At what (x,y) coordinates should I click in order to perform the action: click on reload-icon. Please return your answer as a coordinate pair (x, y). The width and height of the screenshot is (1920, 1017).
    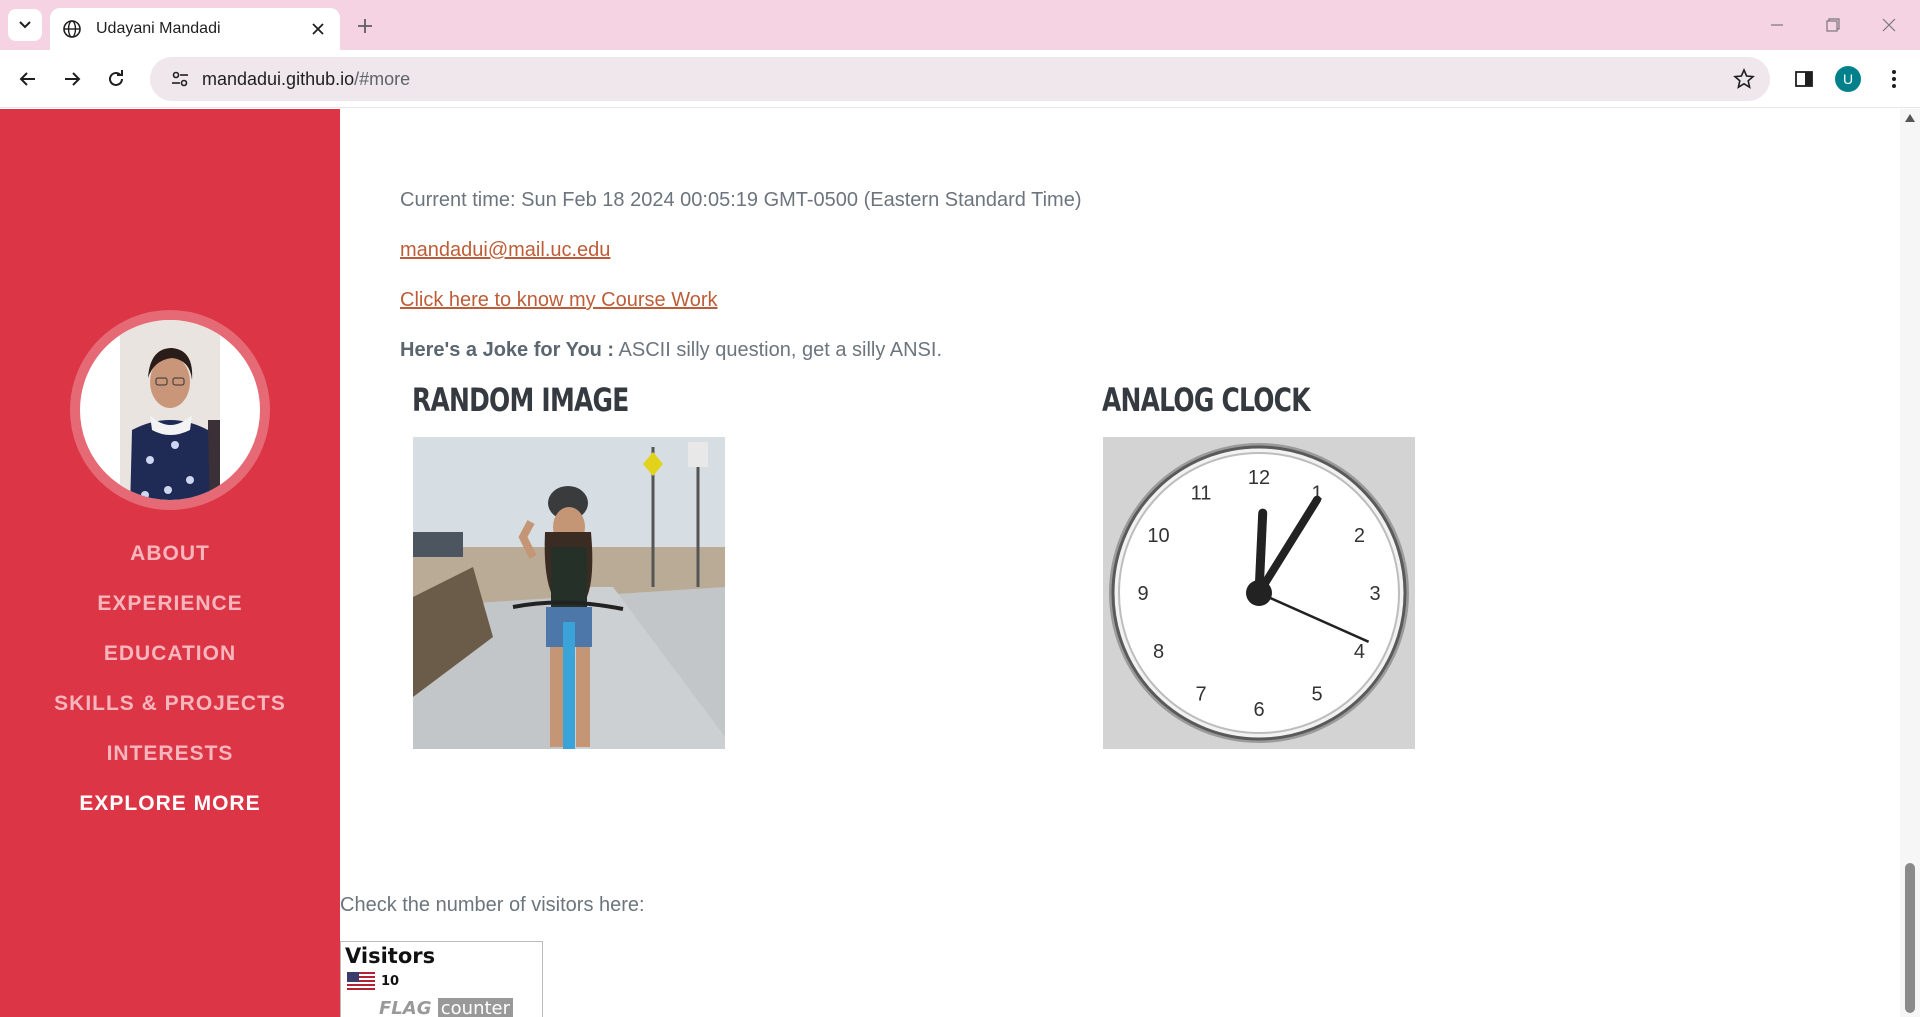
    Looking at the image, I should click on (116, 78).